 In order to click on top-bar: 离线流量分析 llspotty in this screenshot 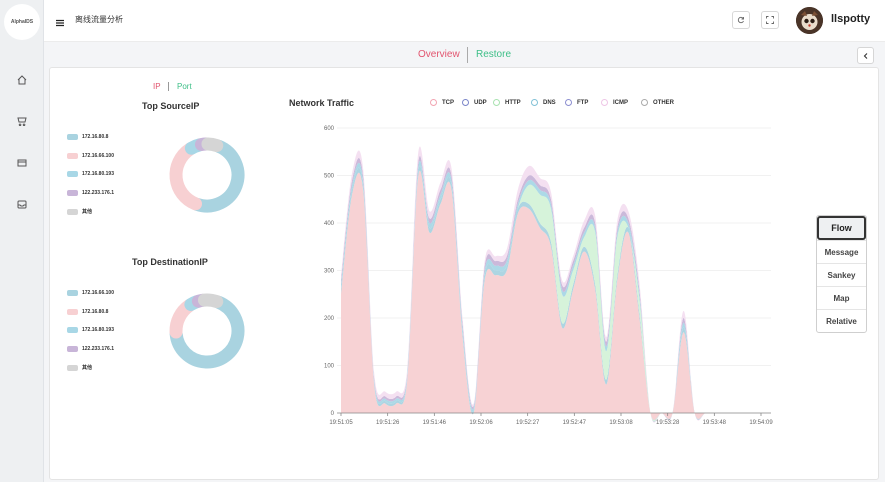, I will do `click(464, 21)`.